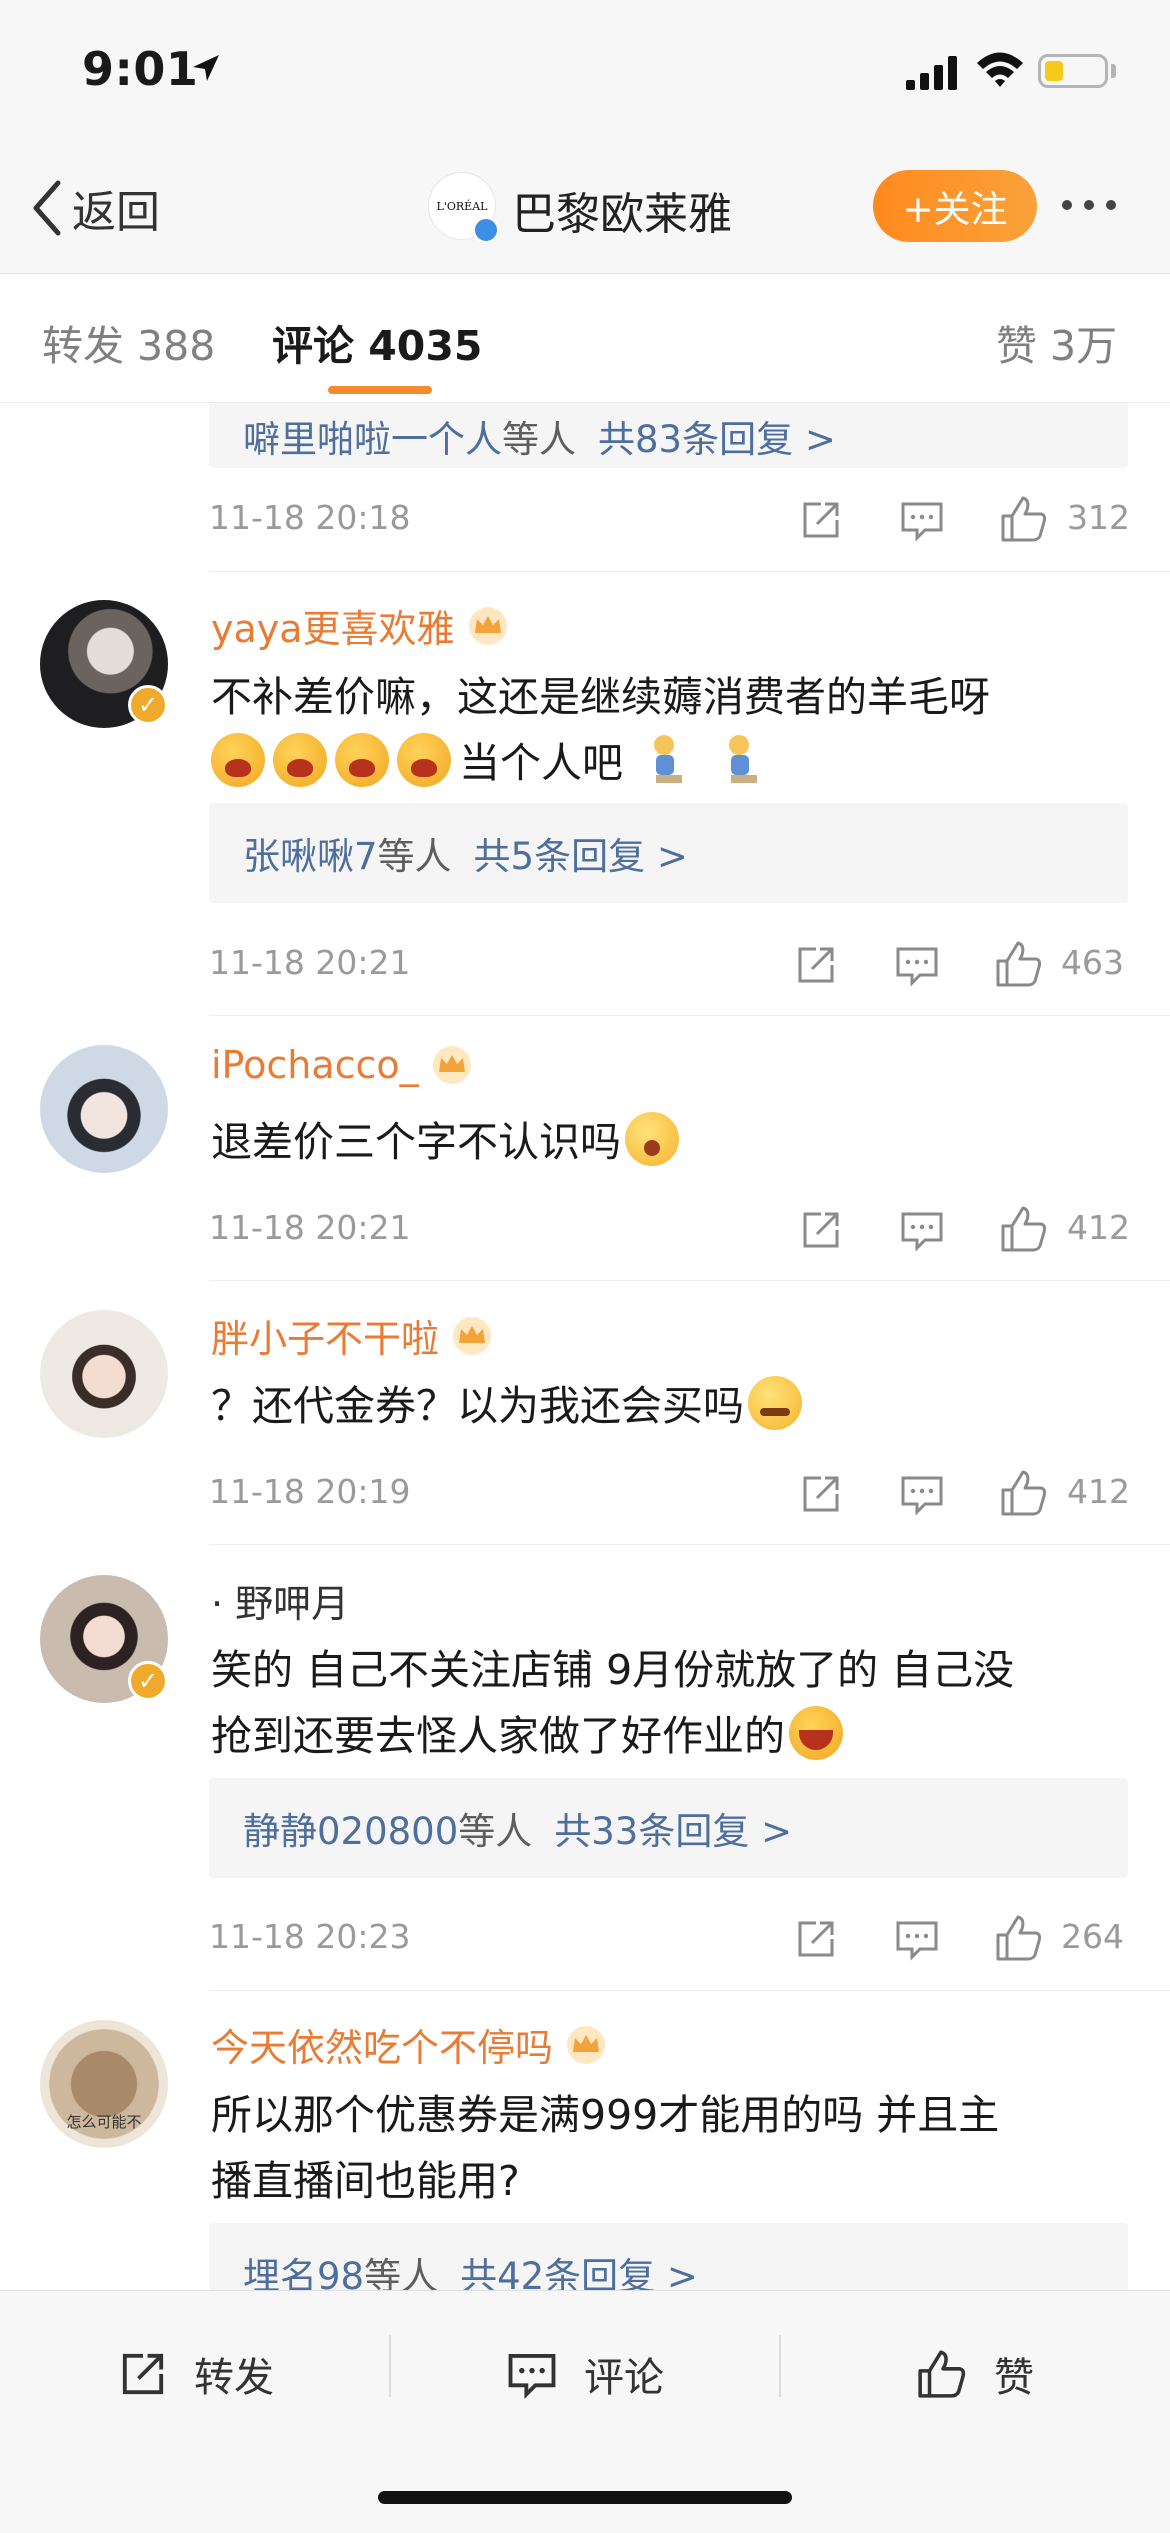  I want to click on comment-username: 胖小子不干啦, so click(352, 1335).